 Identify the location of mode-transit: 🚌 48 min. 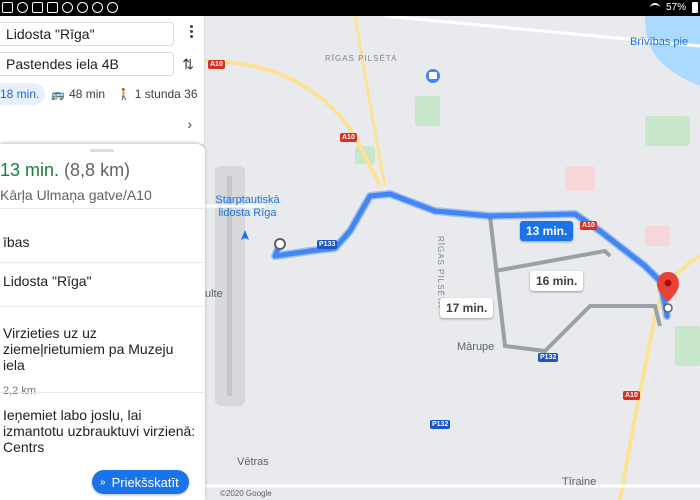
(78, 94).